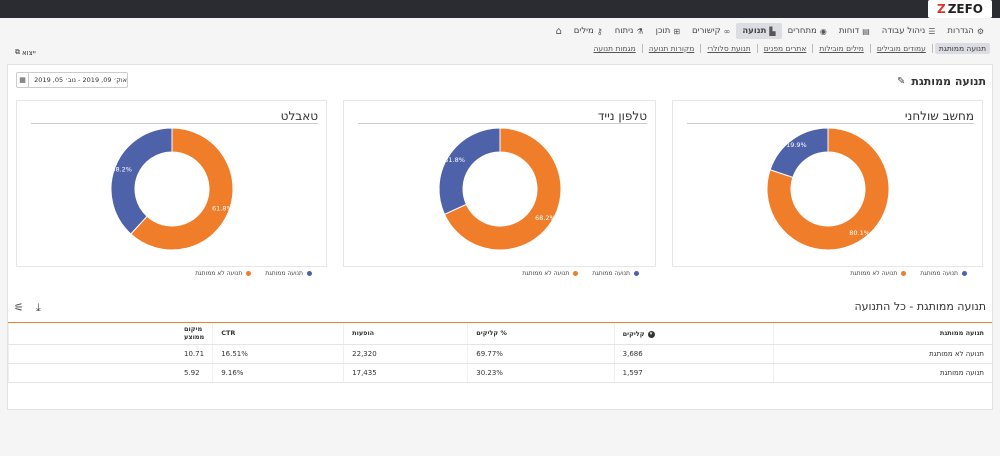 The image size is (1000, 456). I want to click on donut-card-desktop: מחשב שולחני 80.1% 19.9%, so click(827, 183).